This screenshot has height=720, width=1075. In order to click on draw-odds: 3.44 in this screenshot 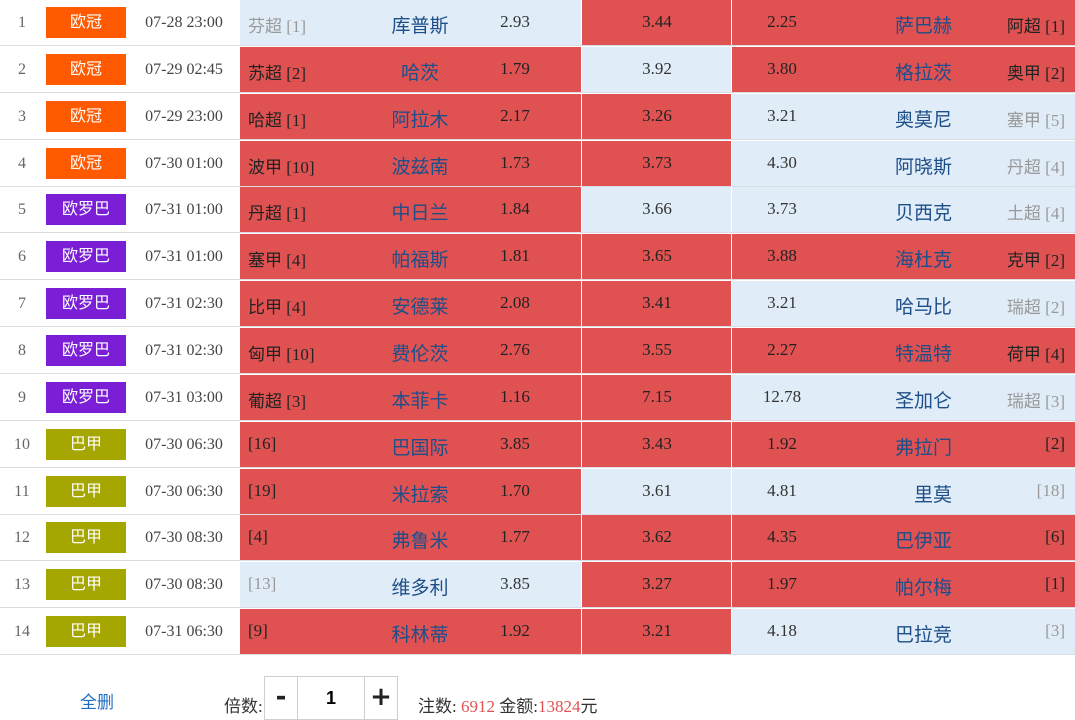, I will do `click(657, 21)`.